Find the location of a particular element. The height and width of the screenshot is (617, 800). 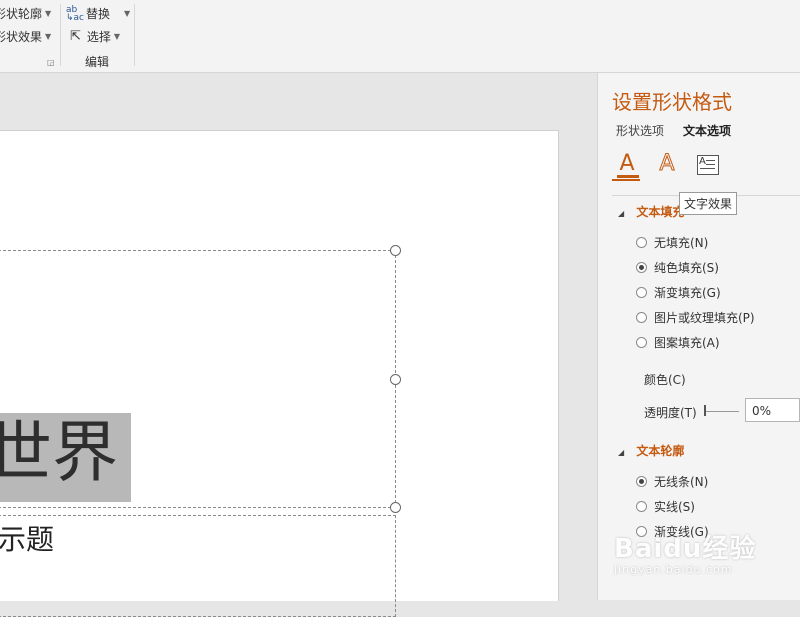

text-effects-icon: A is located at coordinates (667, 163).